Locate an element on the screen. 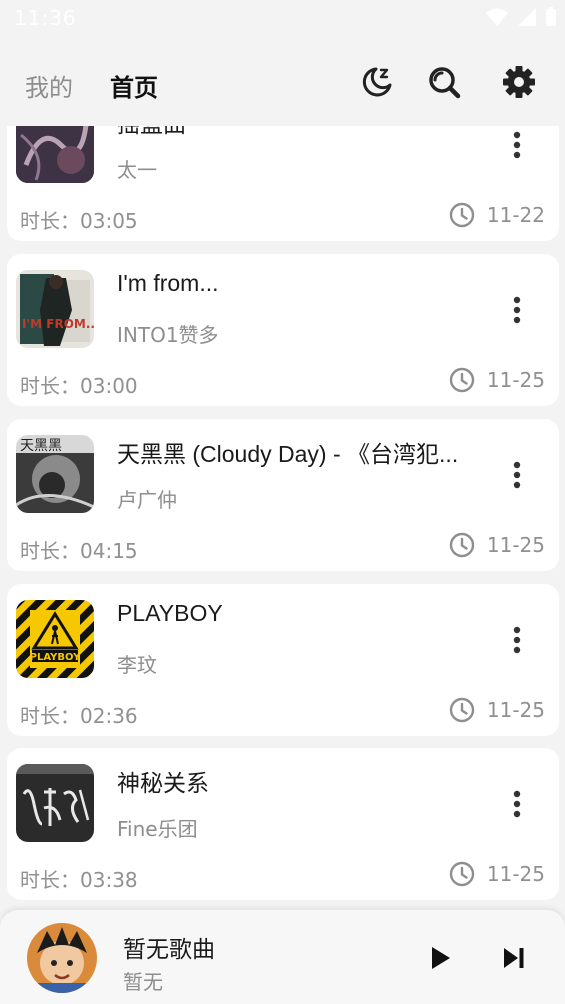 This screenshot has height=1004, width=565. cover-text: 天黑黑 is located at coordinates (41, 446).